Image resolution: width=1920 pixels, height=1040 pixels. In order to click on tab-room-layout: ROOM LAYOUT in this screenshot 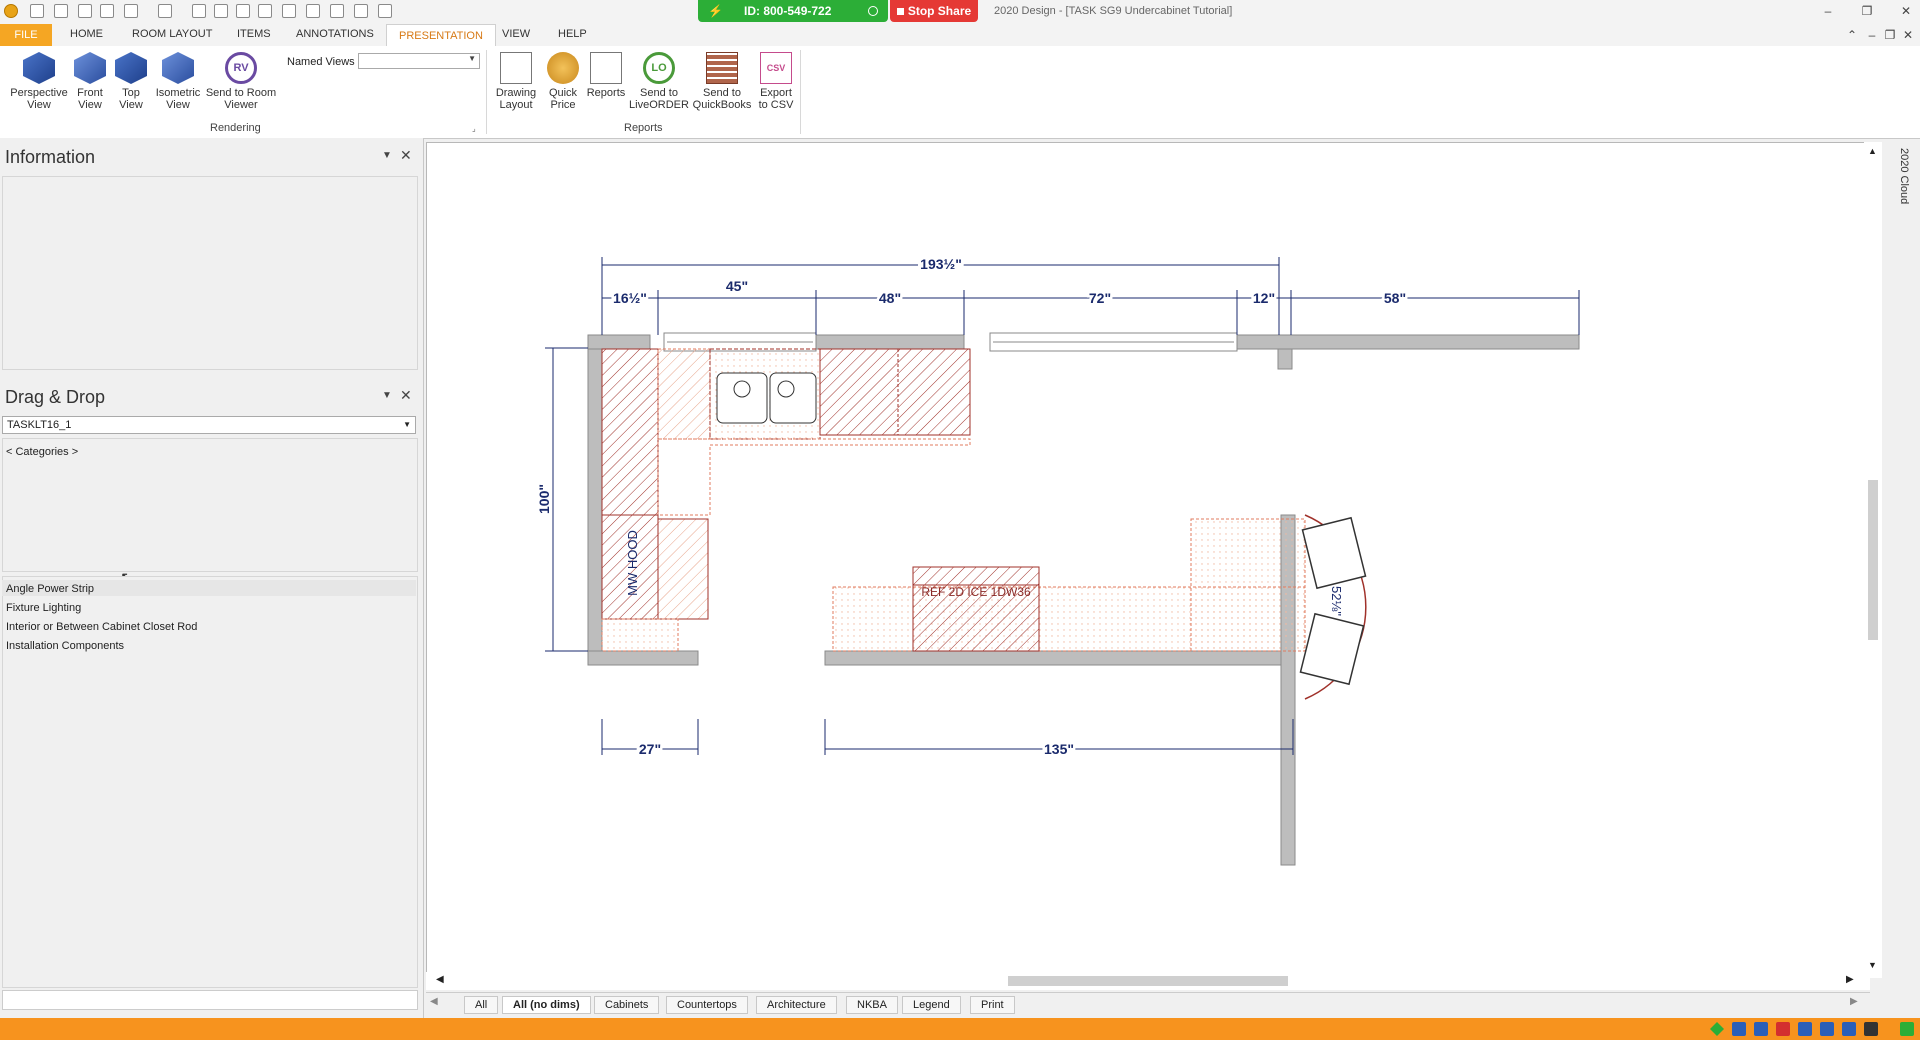, I will do `click(172, 34)`.